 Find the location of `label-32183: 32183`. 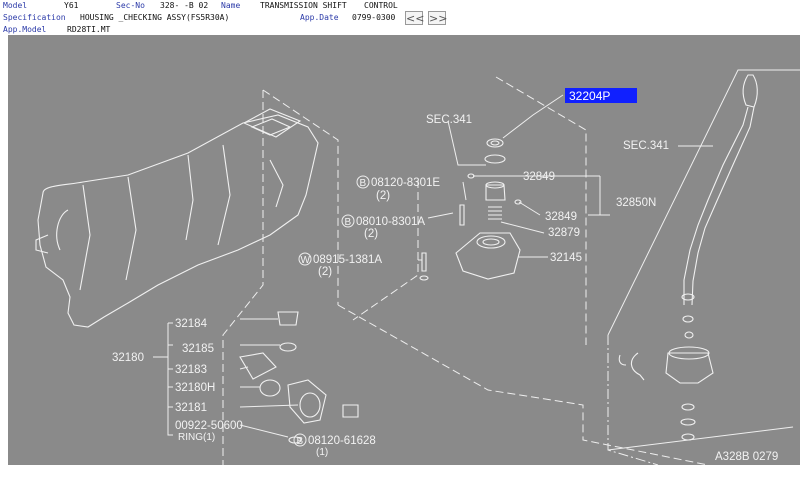

label-32183: 32183 is located at coordinates (191, 370).